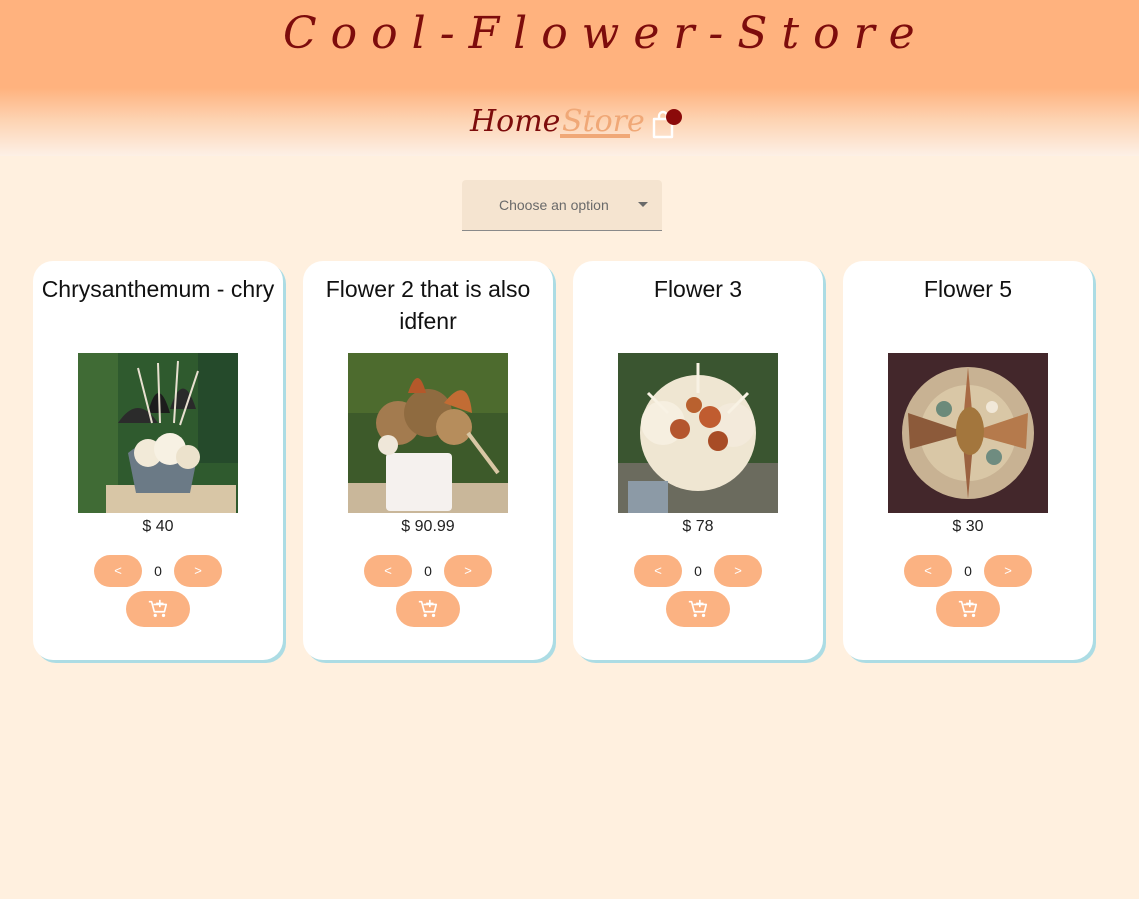  What do you see at coordinates (698, 526) in the screenshot?
I see `product-price: $ 78` at bounding box center [698, 526].